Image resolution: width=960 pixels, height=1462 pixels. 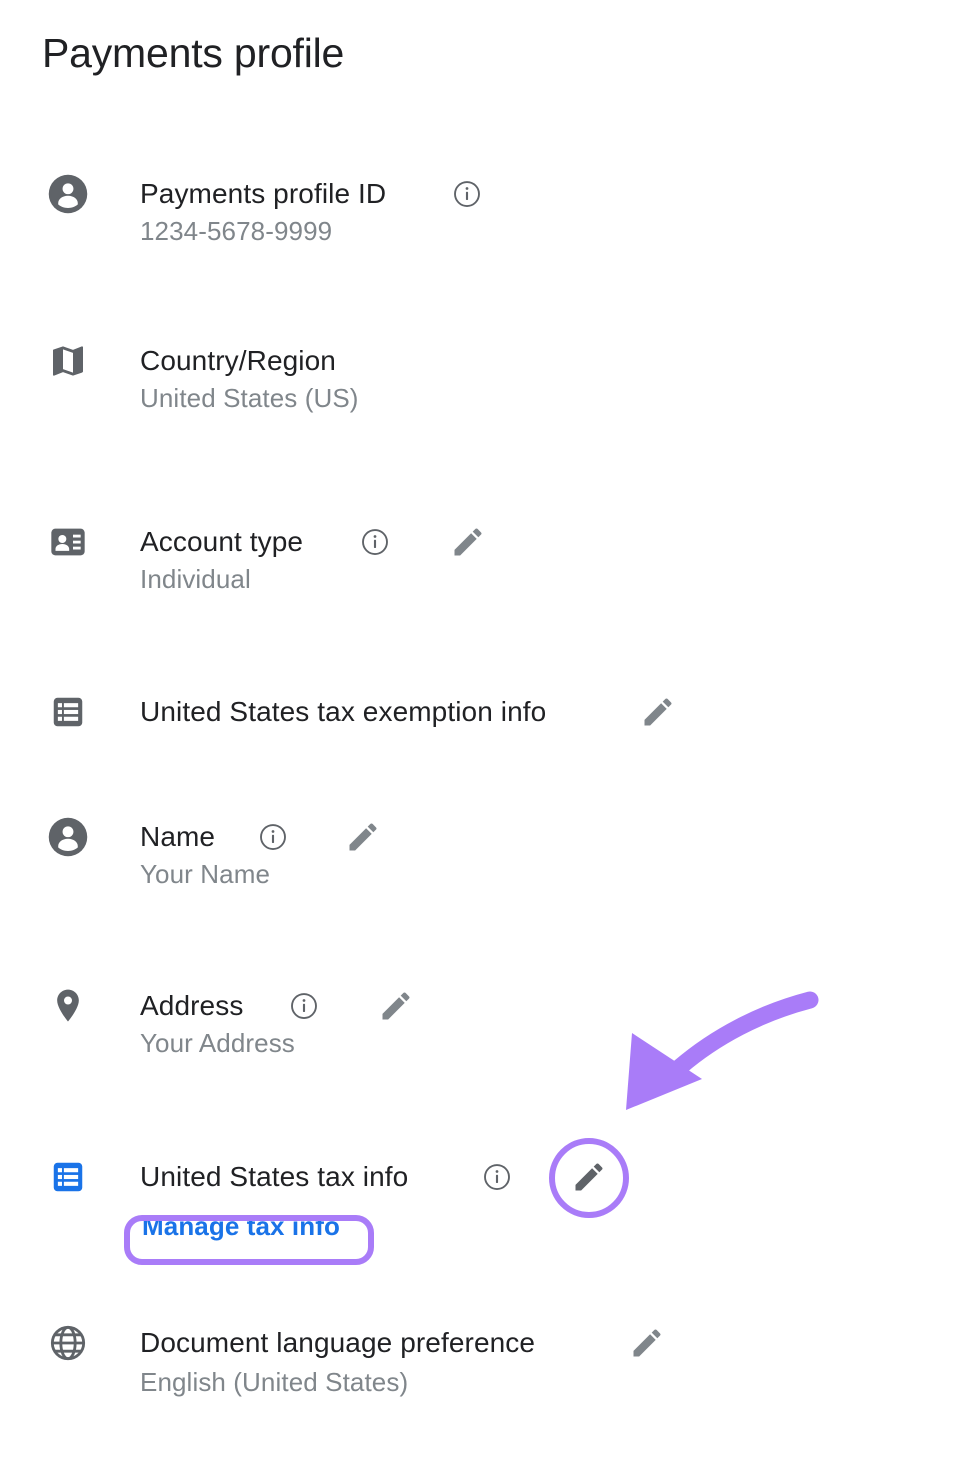 What do you see at coordinates (274, 1382) in the screenshot?
I see `row-value: English (United States)` at bounding box center [274, 1382].